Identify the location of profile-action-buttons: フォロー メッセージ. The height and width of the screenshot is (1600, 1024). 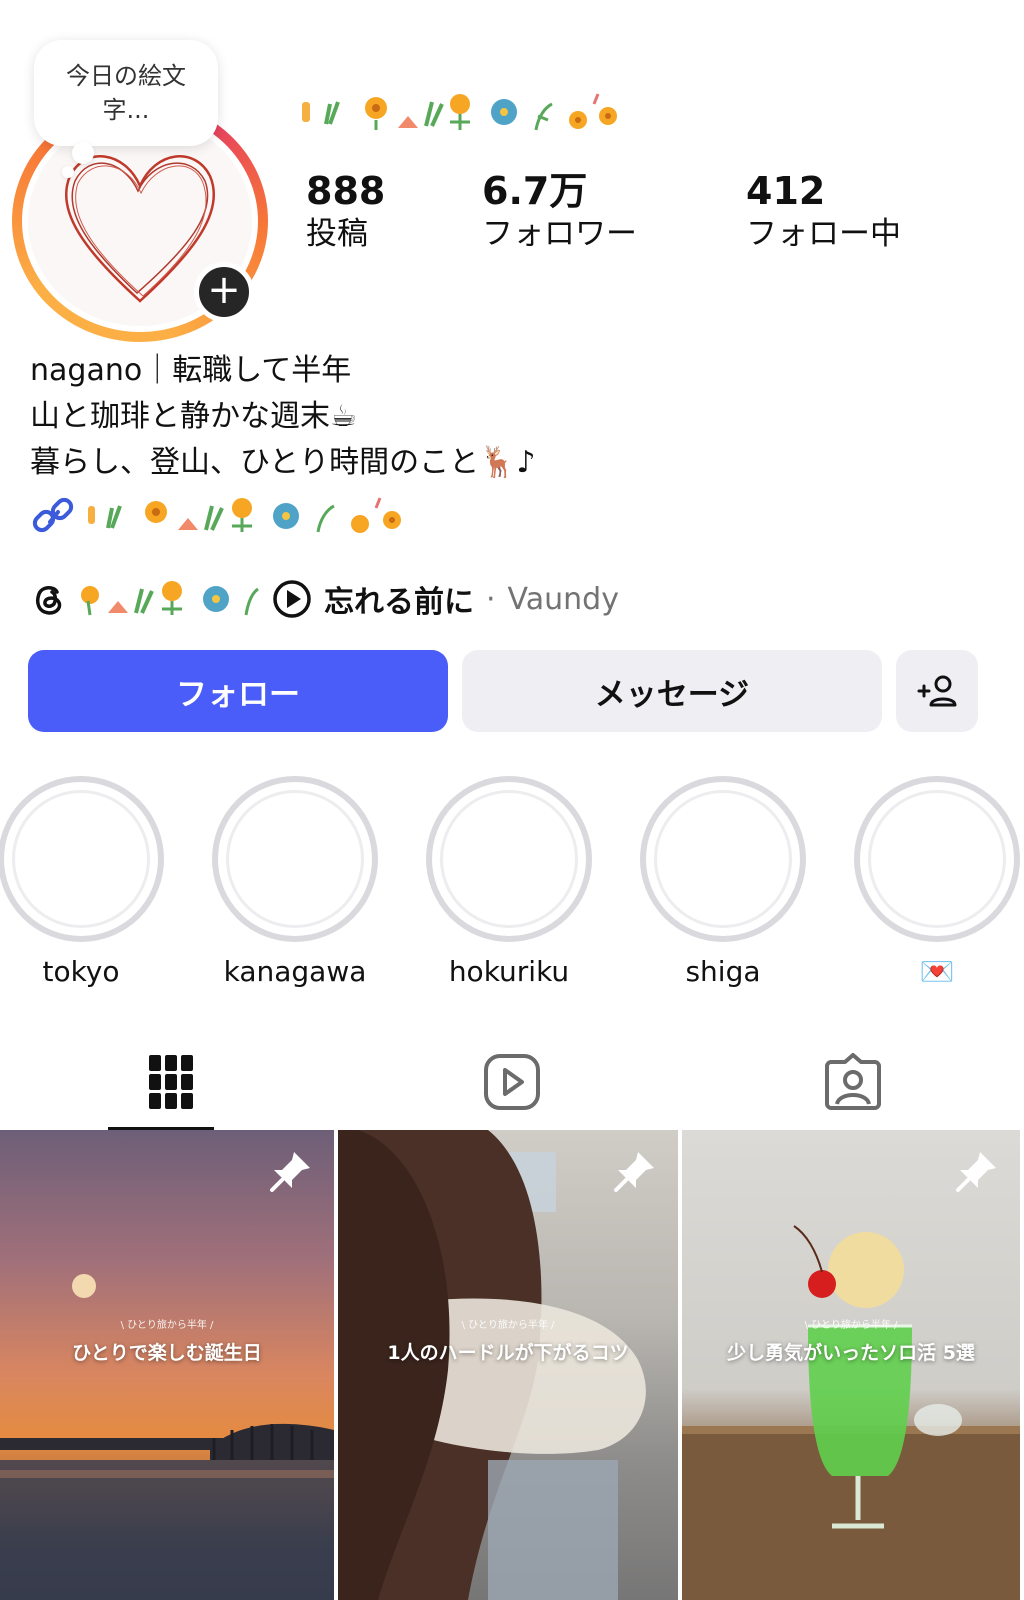
(503, 691).